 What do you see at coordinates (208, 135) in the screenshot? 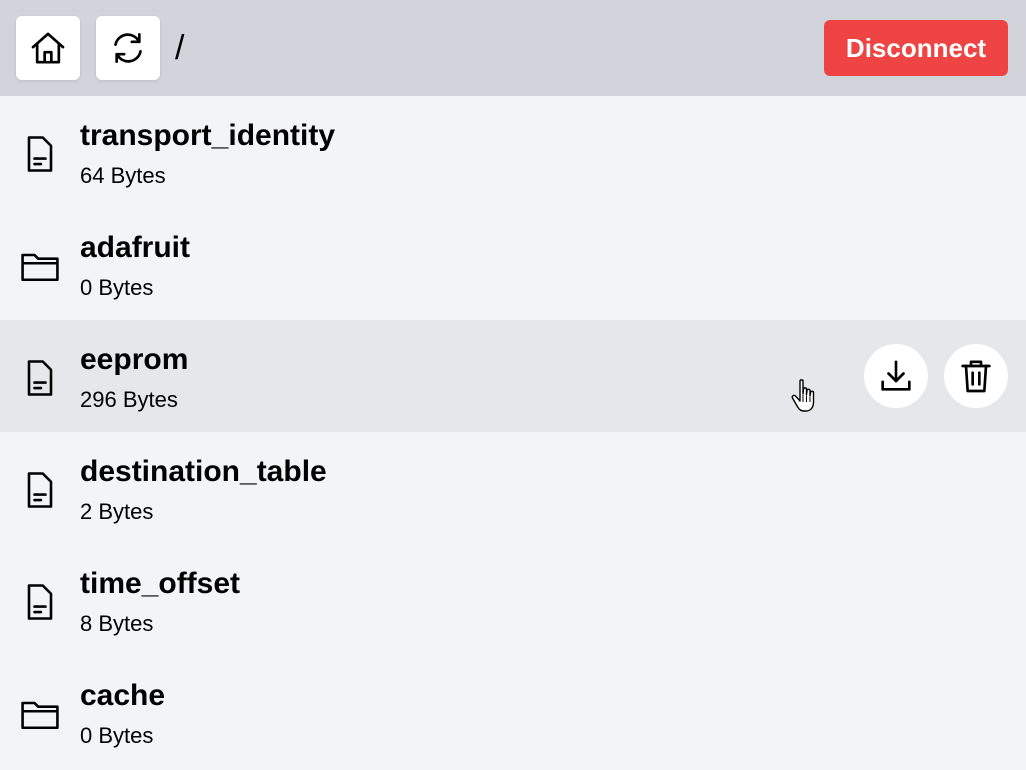
I see `item-name: transport_identity` at bounding box center [208, 135].